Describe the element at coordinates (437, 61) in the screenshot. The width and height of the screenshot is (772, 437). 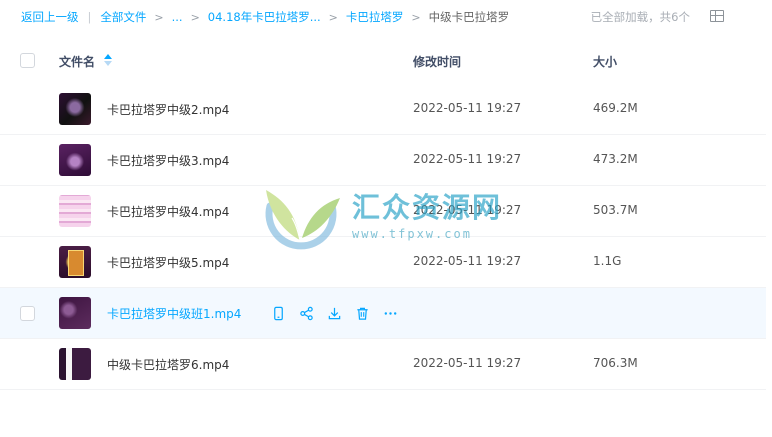
I see `column-time: 修改时间` at that location.